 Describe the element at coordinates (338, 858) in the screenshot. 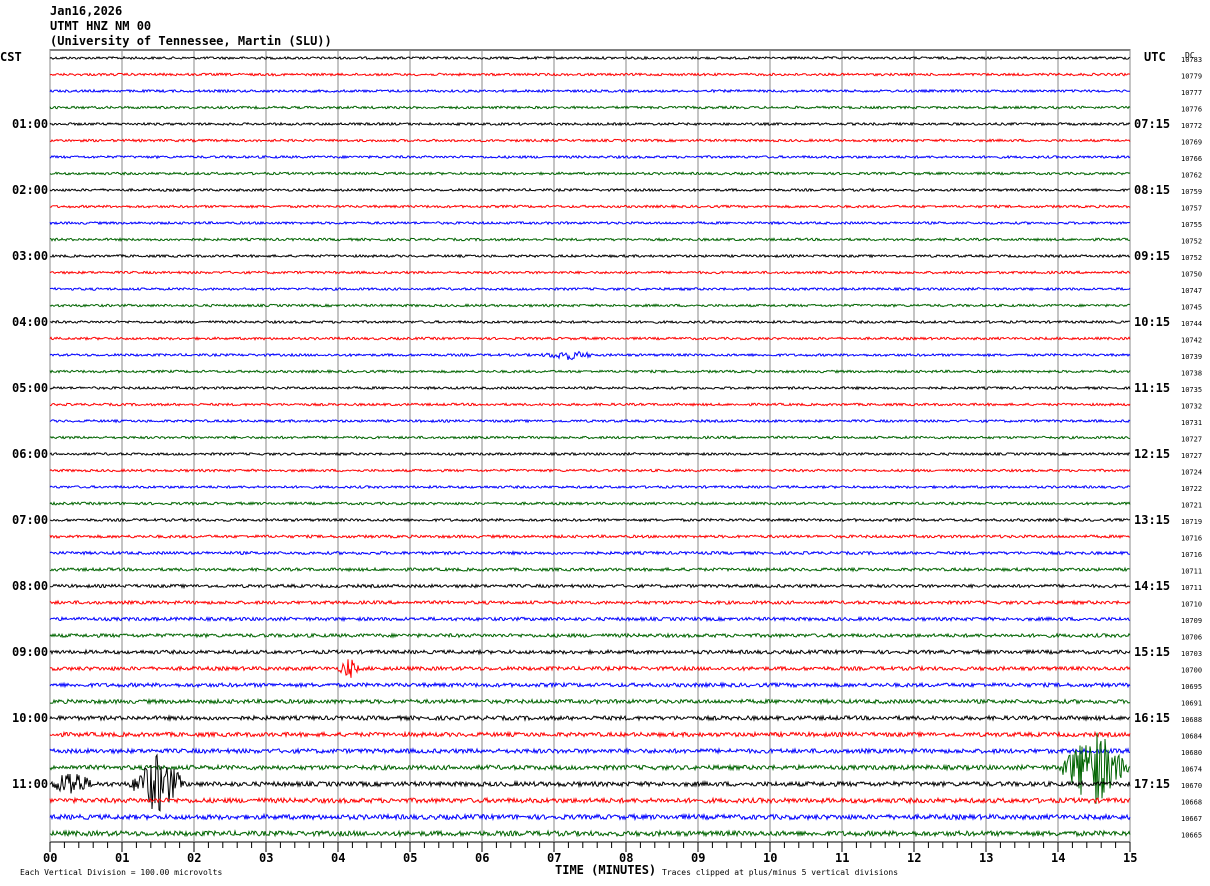

I see `x-tick-label: 04` at that location.